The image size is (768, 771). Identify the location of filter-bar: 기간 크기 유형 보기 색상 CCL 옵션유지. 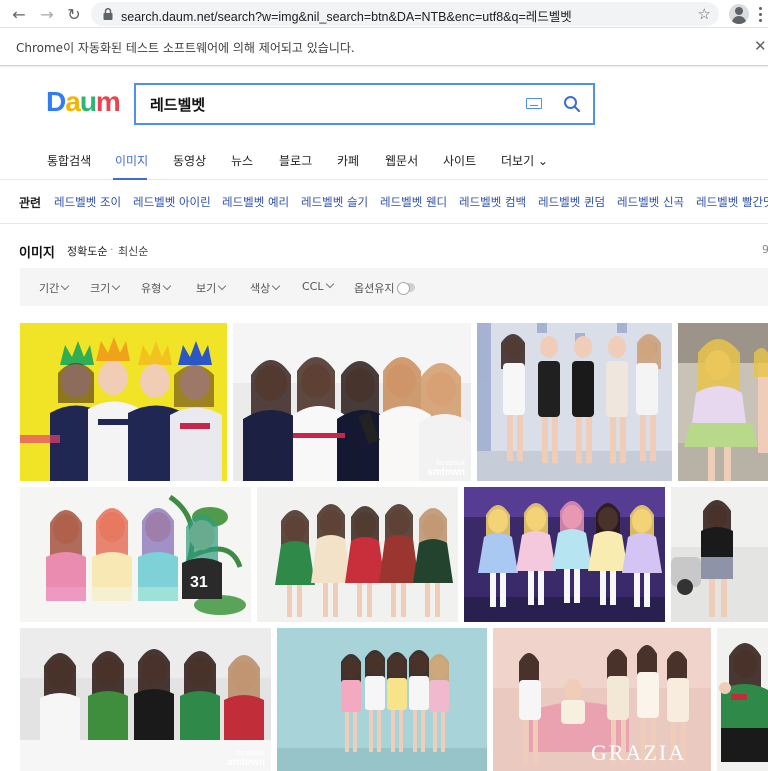
(394, 287).